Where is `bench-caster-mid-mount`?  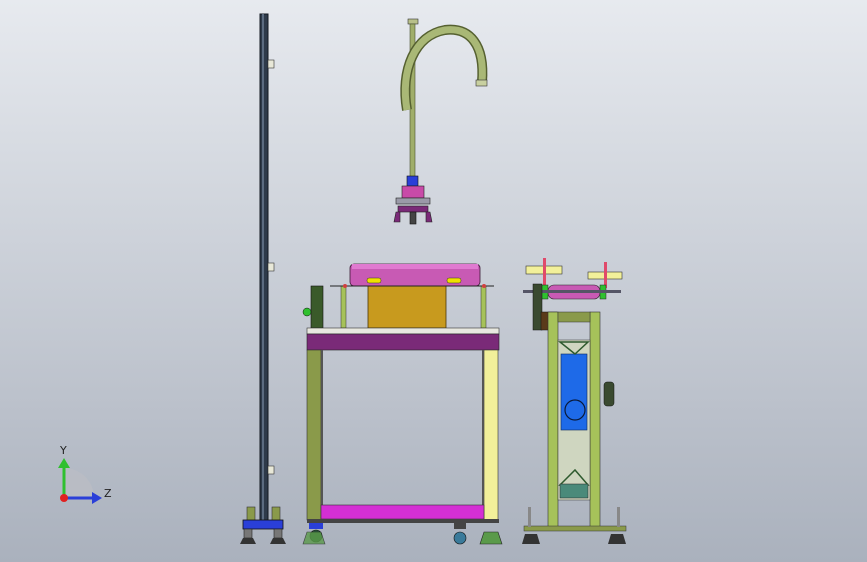
bench-caster-mid-mount is located at coordinates (460, 526).